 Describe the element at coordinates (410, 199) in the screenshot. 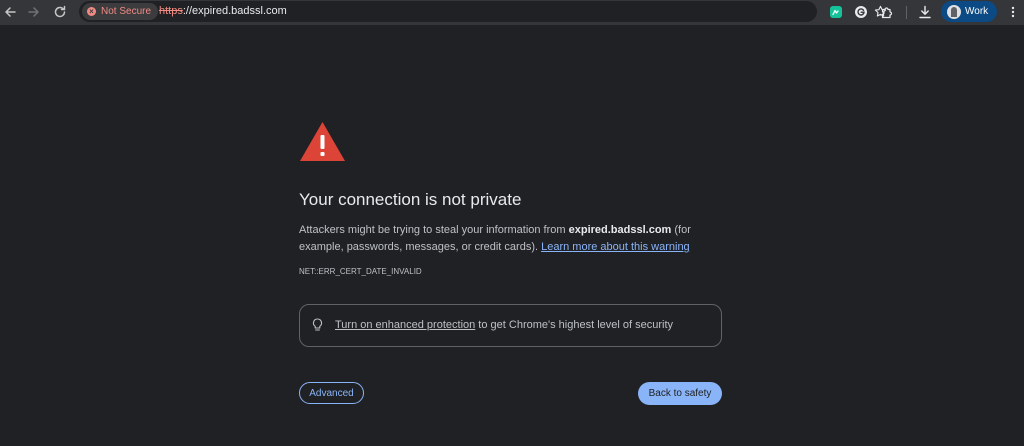

I see `page-title: Your connection is not private` at that location.